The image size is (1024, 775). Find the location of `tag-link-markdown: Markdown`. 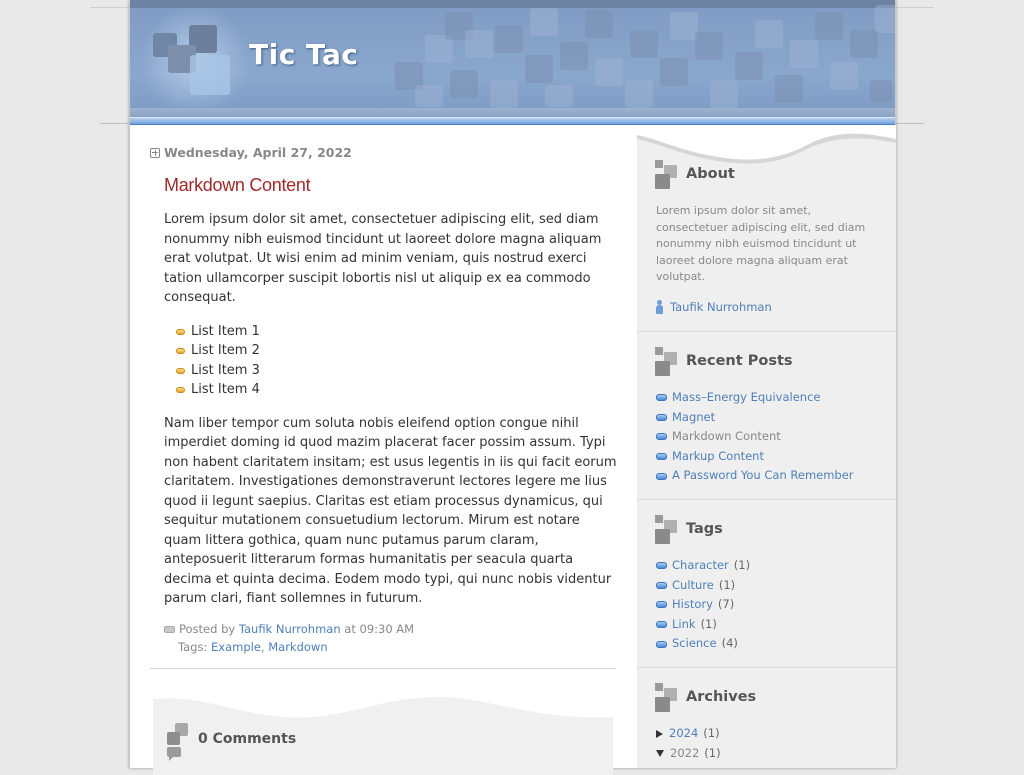

tag-link-markdown: Markdown is located at coordinates (297, 647).